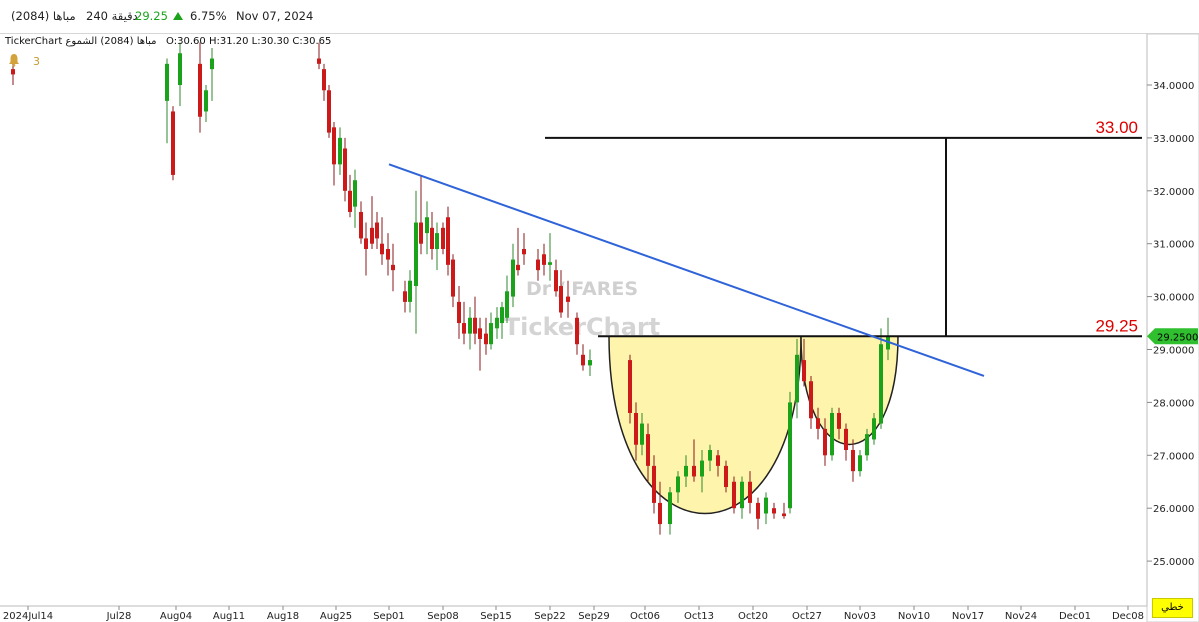 Image resolution: width=1199 pixels, height=622 pixels. I want to click on legend-source: TickerChart, so click(34, 41).